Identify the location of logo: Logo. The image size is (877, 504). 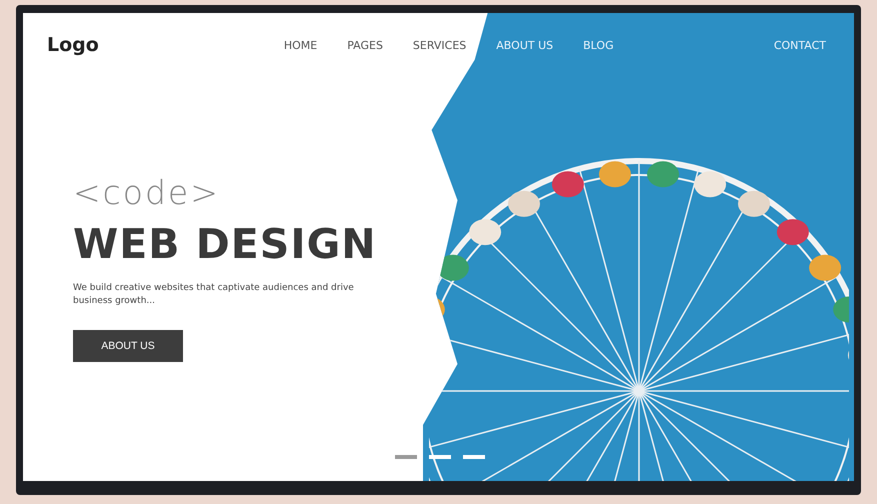
(73, 45).